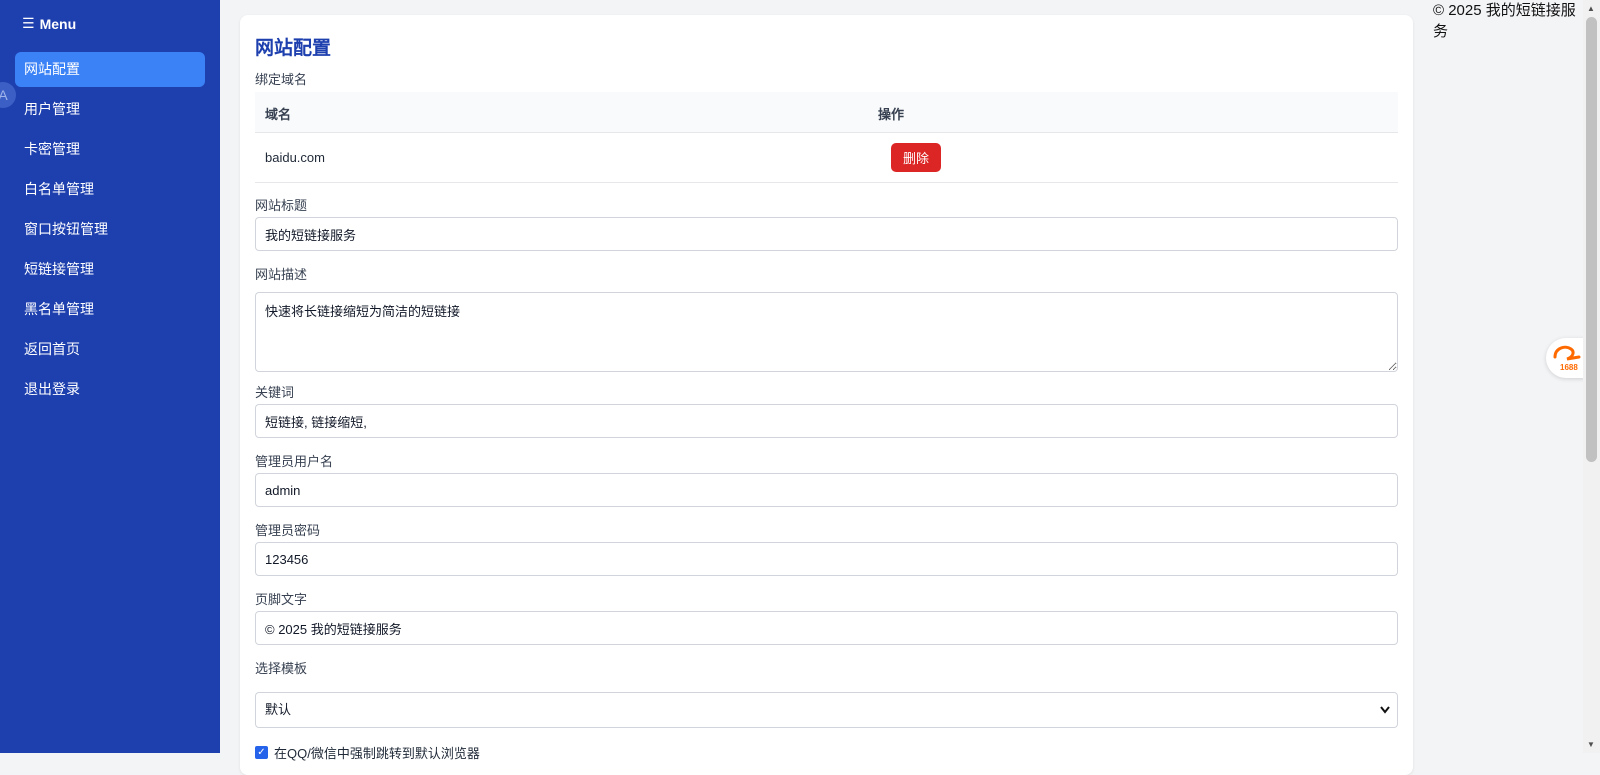  Describe the element at coordinates (28, 23) in the screenshot. I see `hamburger-icon: ☰` at that location.